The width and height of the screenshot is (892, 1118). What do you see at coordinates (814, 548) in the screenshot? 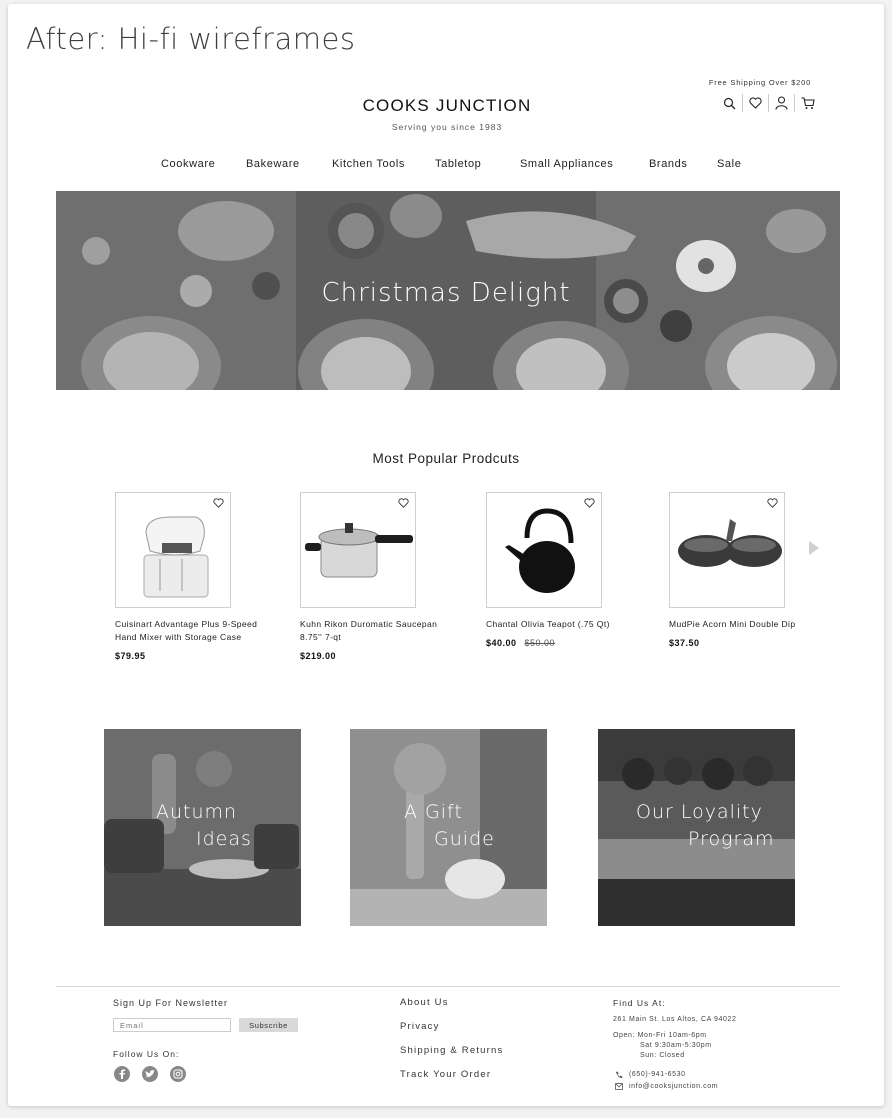
I see `carousel-next-arrow-icon` at bounding box center [814, 548].